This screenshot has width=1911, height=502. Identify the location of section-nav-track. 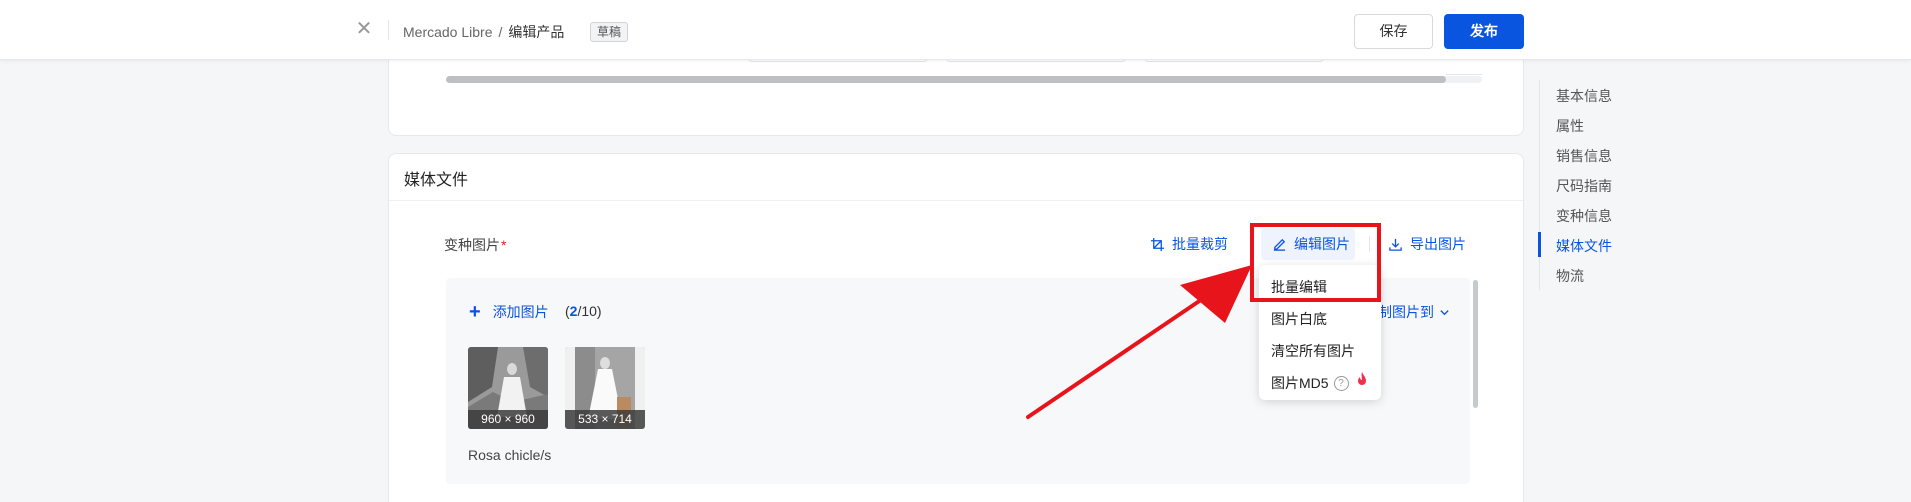
(1539, 185).